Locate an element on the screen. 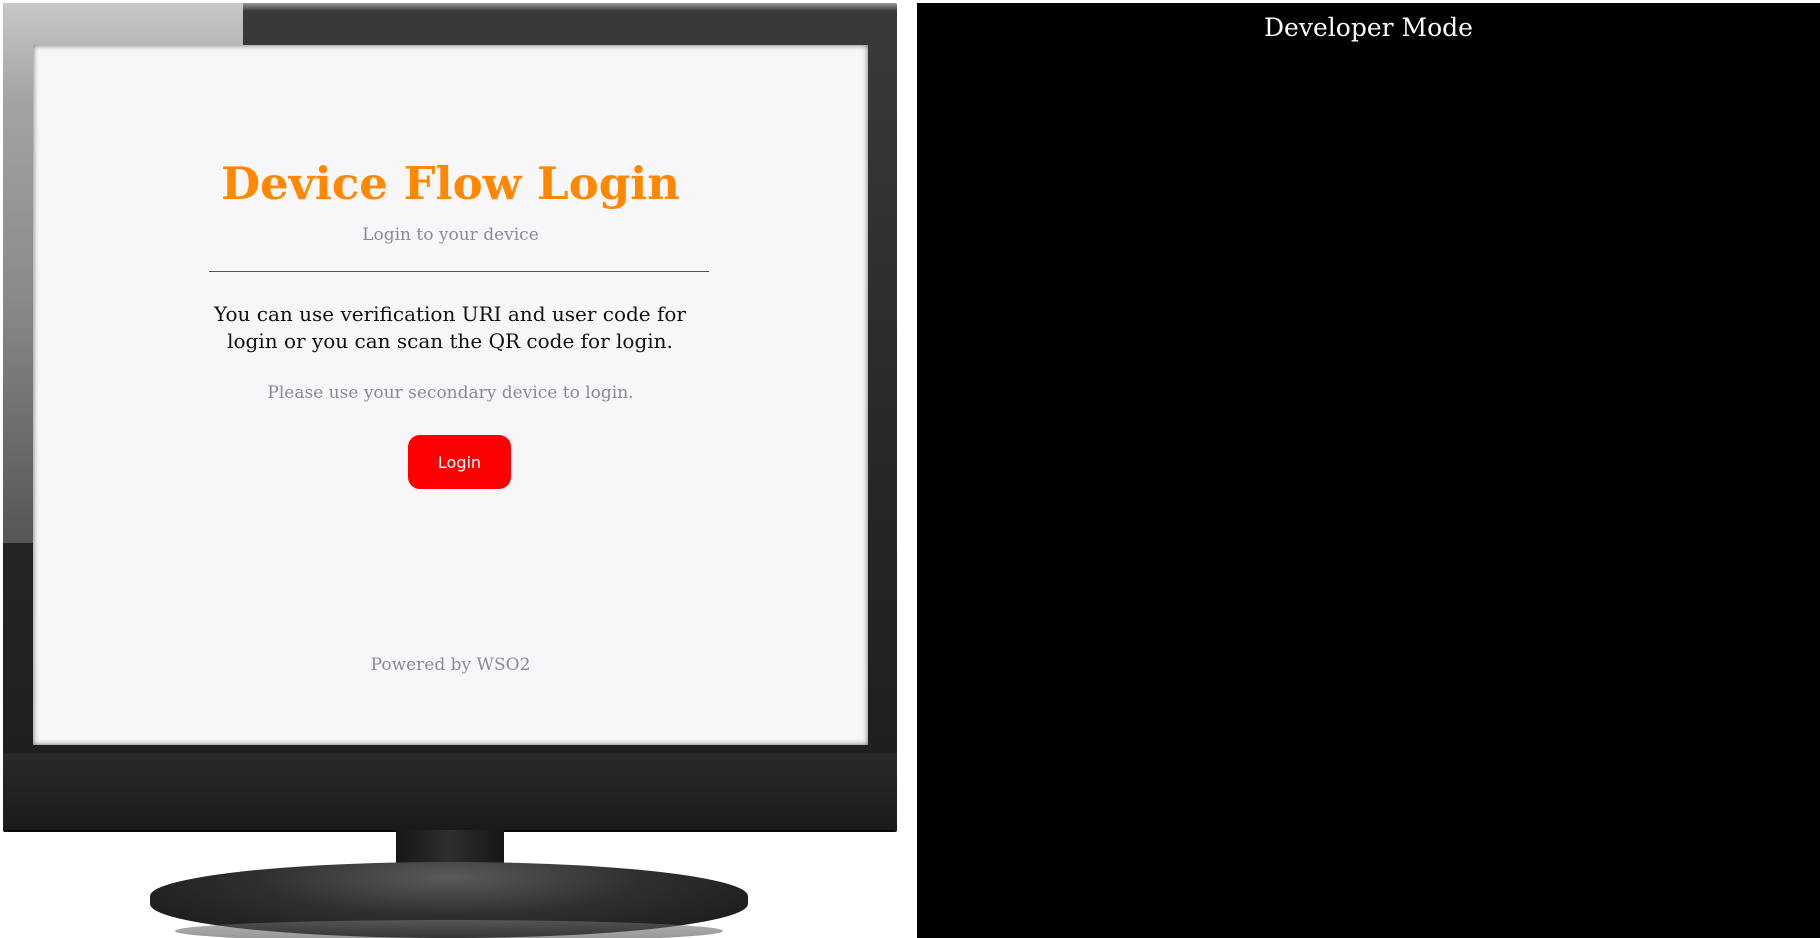 This screenshot has width=1820, height=938. login-button: Login is located at coordinates (459, 462).